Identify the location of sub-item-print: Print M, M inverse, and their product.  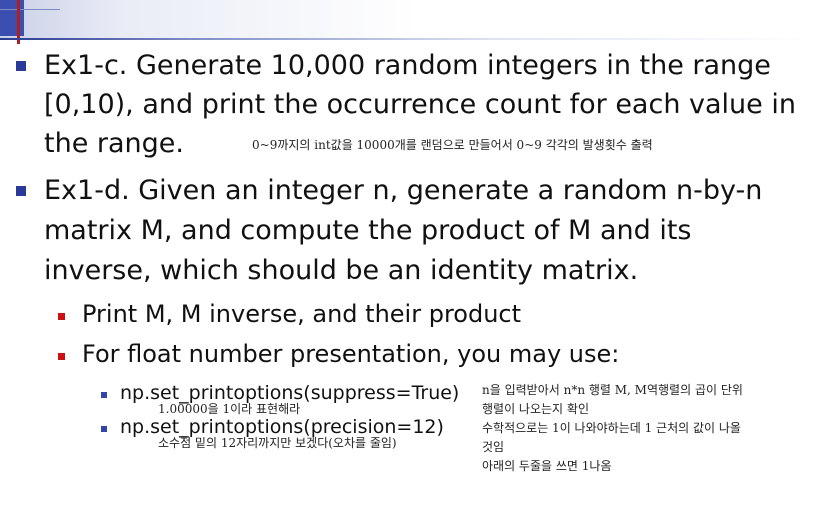
(302, 314).